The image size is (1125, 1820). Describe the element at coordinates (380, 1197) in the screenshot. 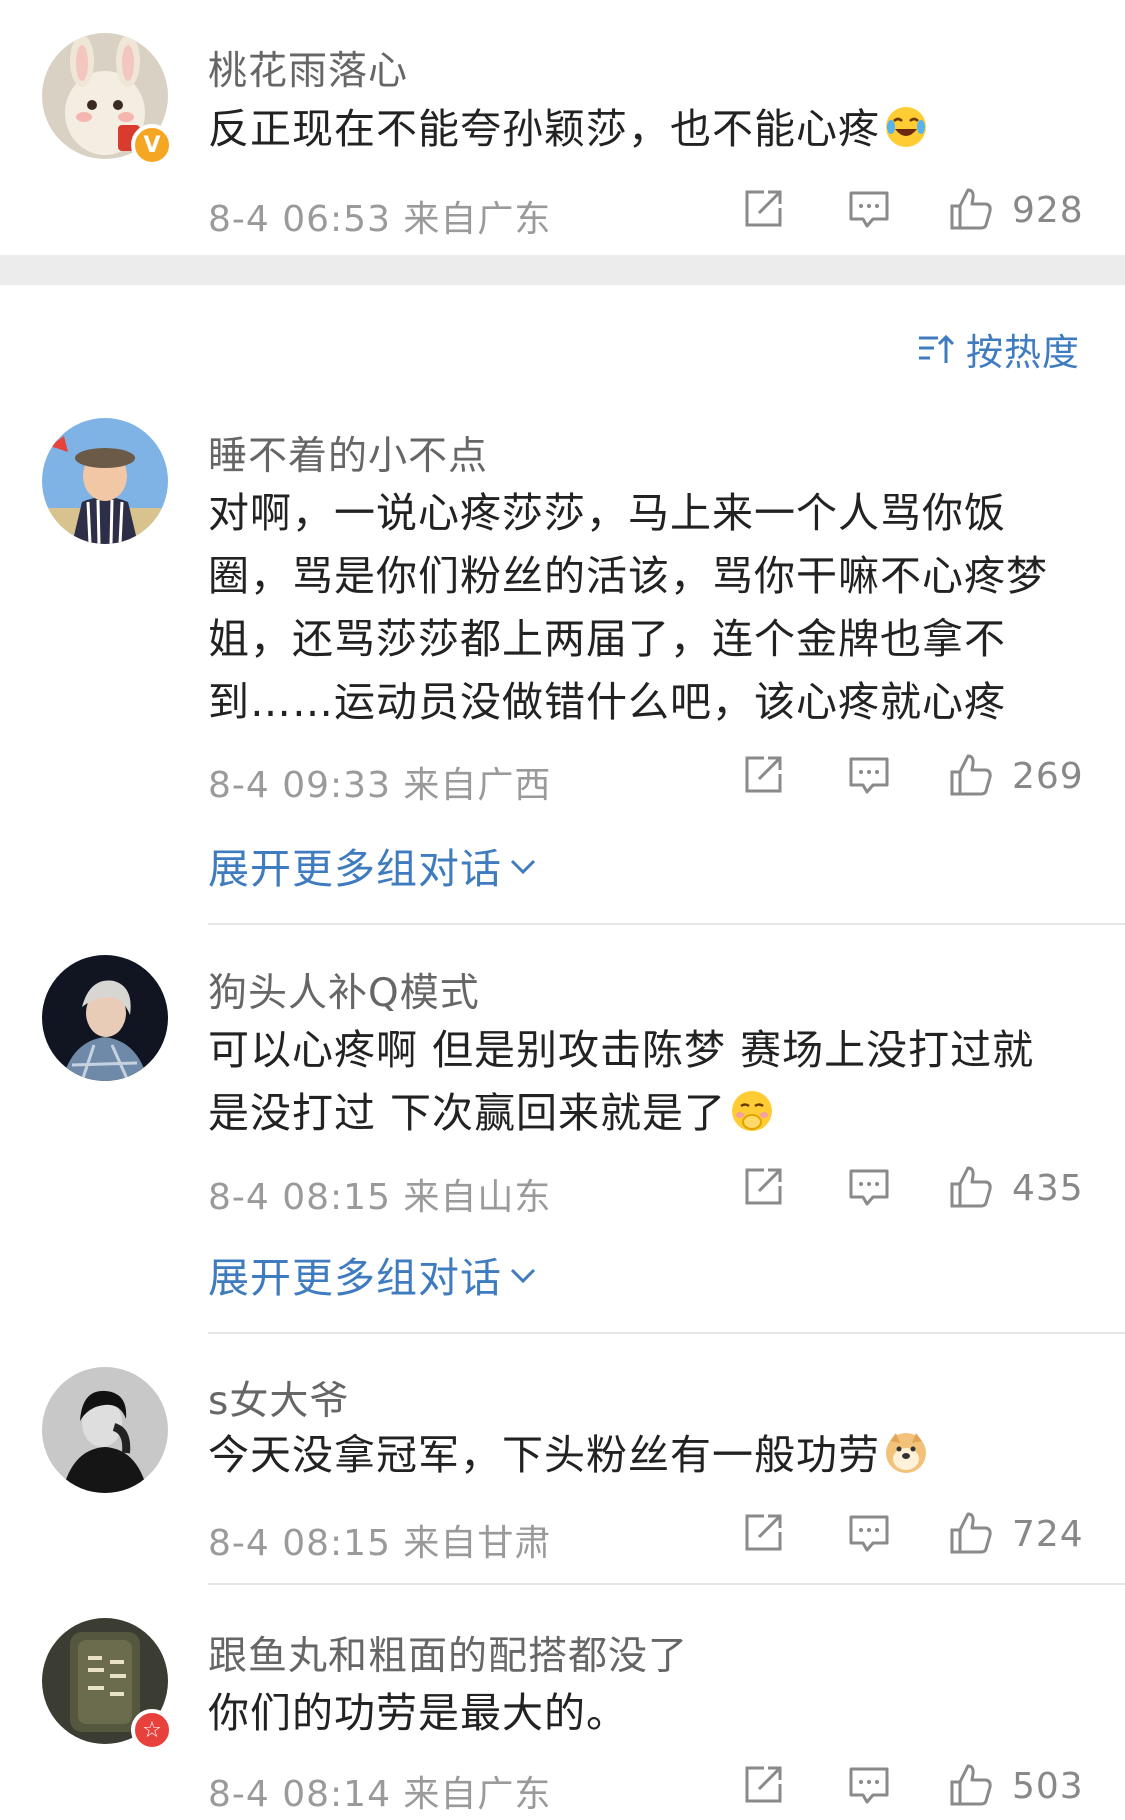

I see `comment-meta: 8-4 08:15 来自山东` at that location.